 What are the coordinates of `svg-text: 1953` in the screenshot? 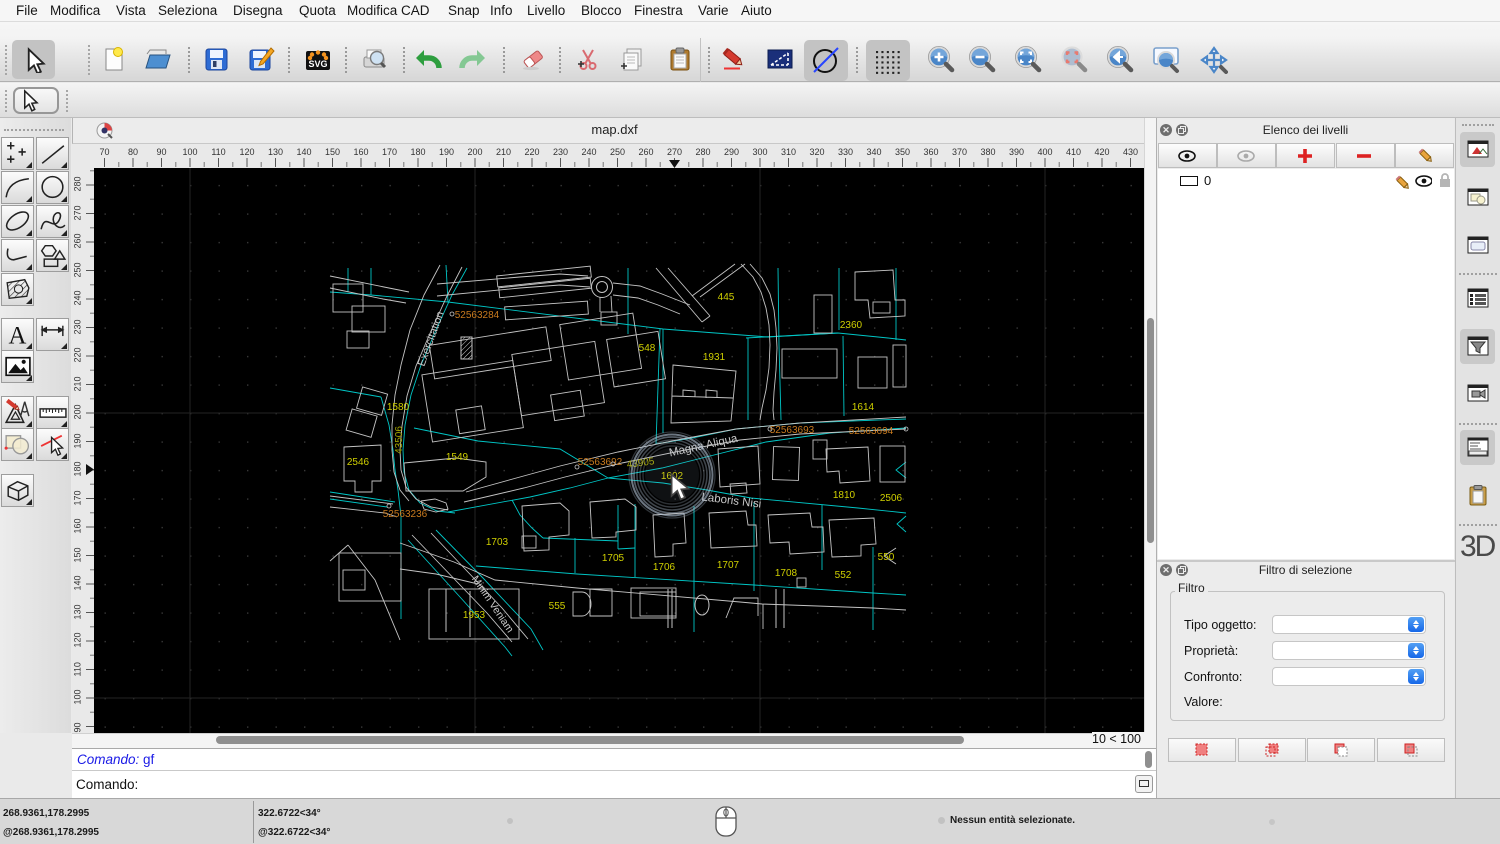 It's located at (474, 615).